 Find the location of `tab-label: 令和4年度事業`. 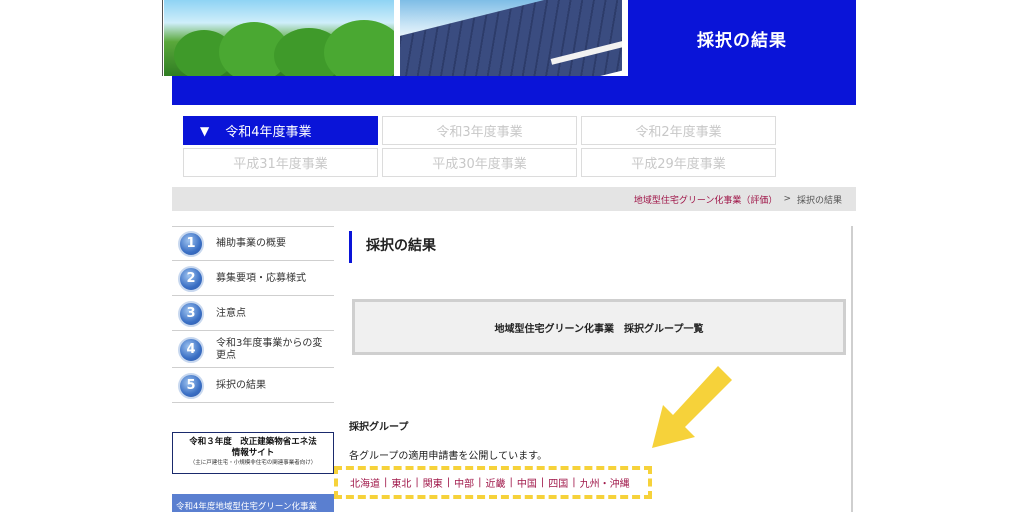

tab-label: 令和4年度事業 is located at coordinates (268, 132).